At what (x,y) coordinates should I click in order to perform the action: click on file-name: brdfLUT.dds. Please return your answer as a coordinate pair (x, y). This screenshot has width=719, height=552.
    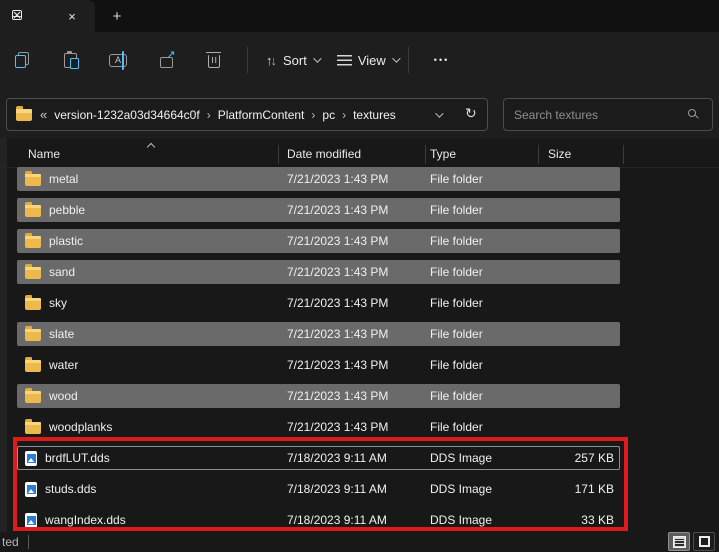
    Looking at the image, I should click on (77, 458).